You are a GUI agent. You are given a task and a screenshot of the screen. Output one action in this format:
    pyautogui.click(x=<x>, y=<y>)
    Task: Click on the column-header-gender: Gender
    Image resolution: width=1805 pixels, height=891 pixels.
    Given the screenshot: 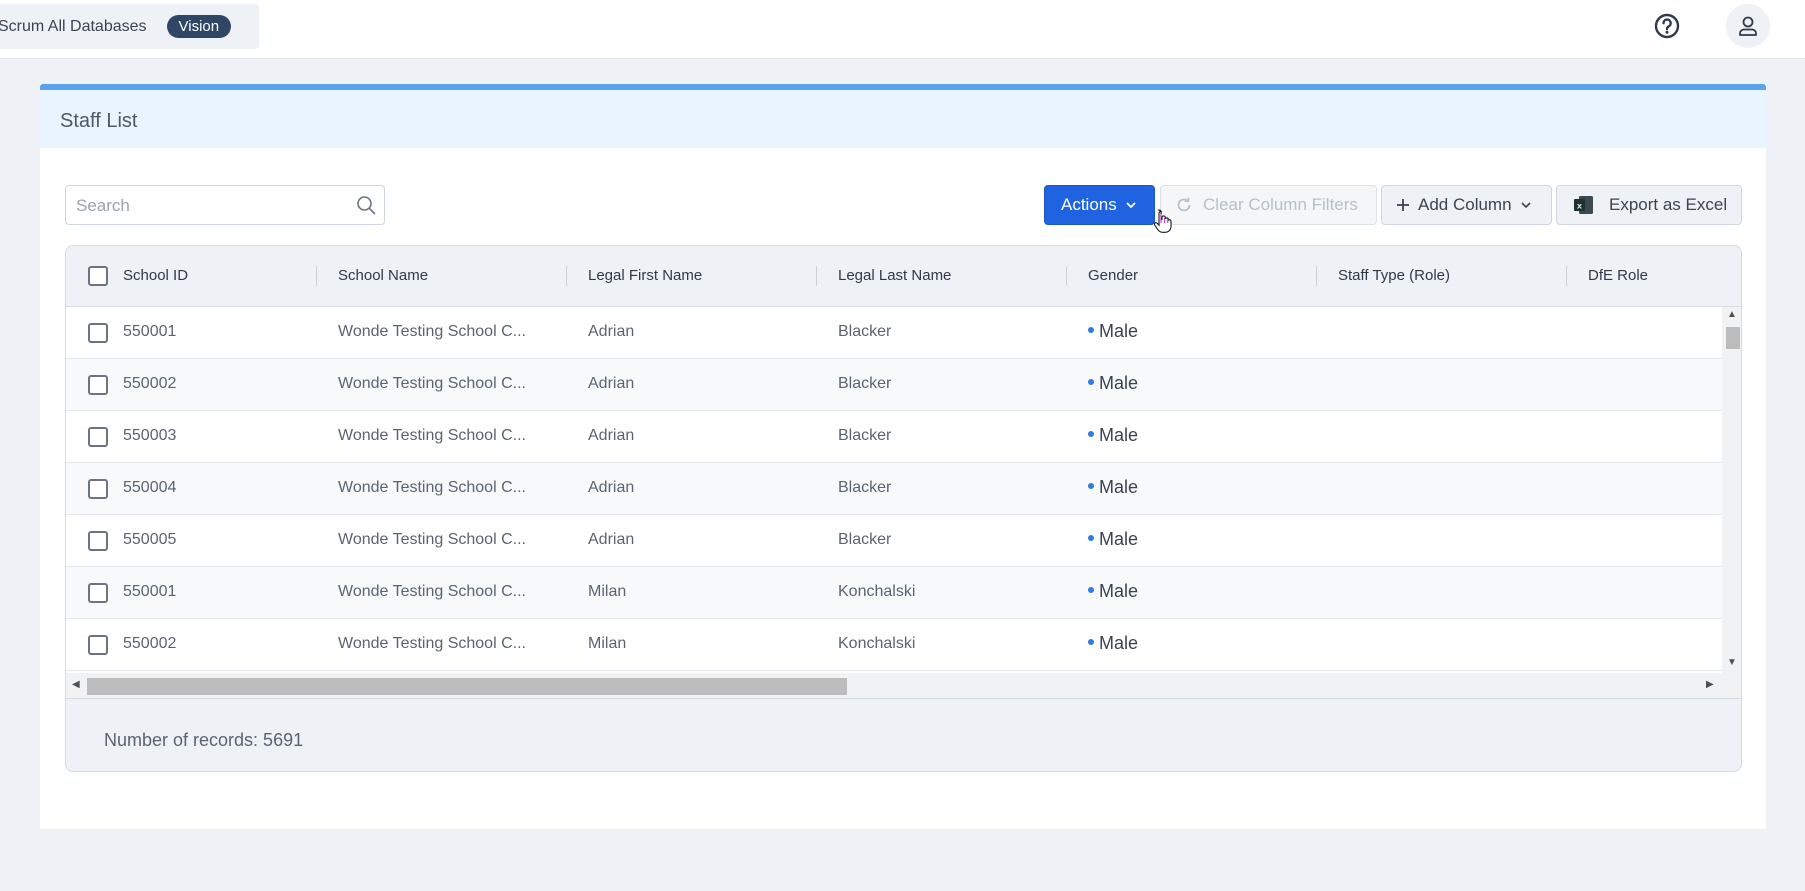 What is the action you would take?
    pyautogui.click(x=1113, y=275)
    